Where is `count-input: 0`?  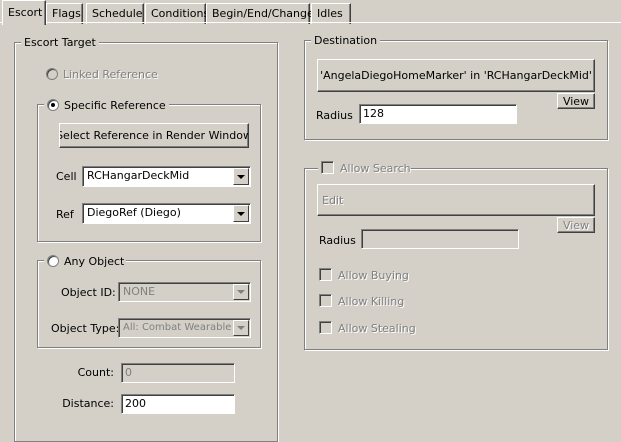
count-input: 0 is located at coordinates (178, 373).